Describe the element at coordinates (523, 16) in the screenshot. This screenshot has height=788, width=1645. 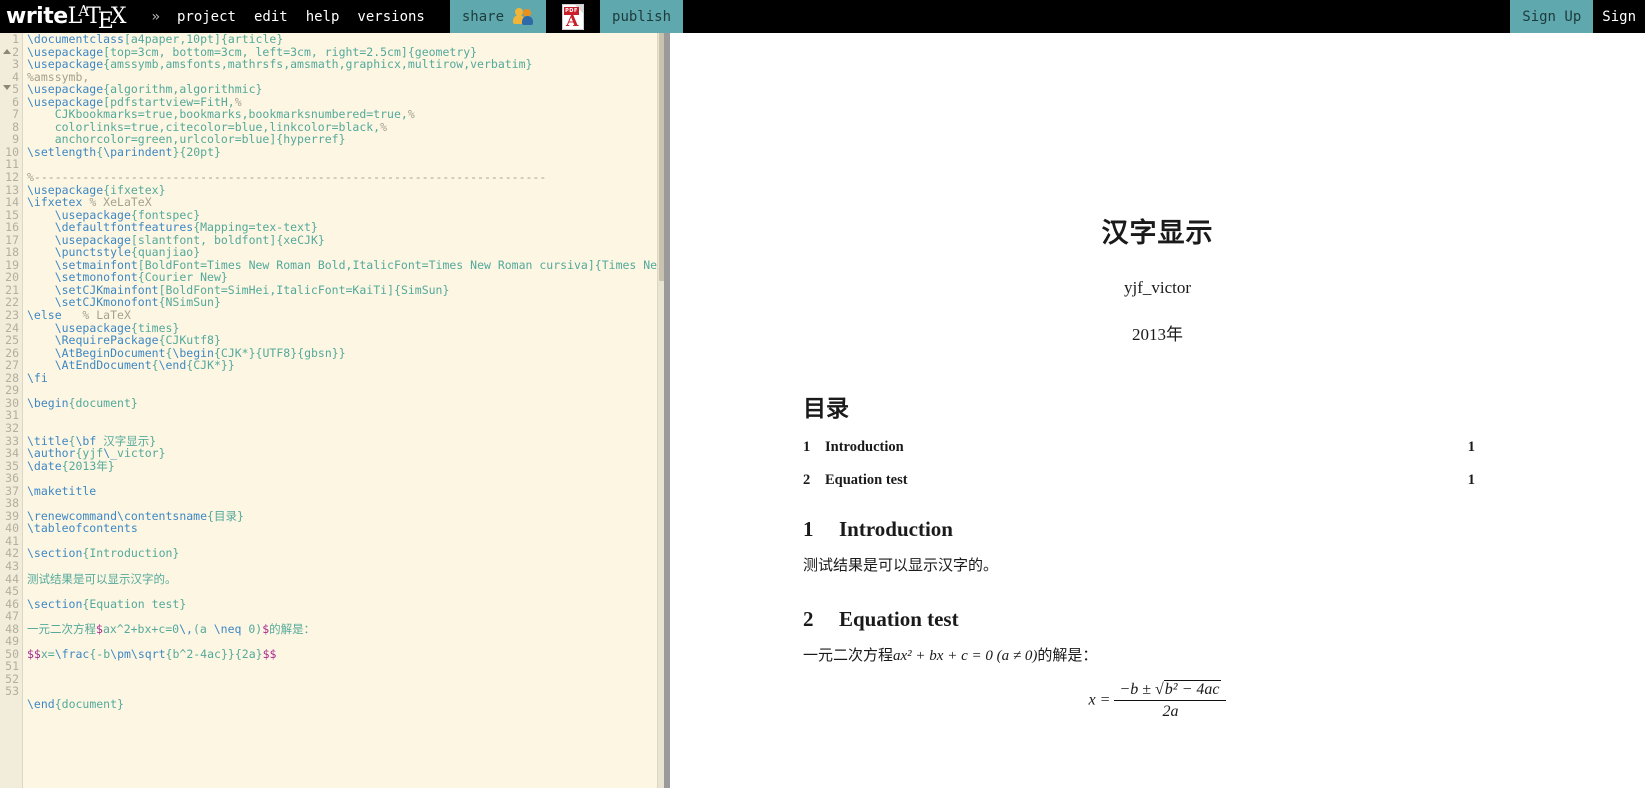
I see `people-icon` at that location.